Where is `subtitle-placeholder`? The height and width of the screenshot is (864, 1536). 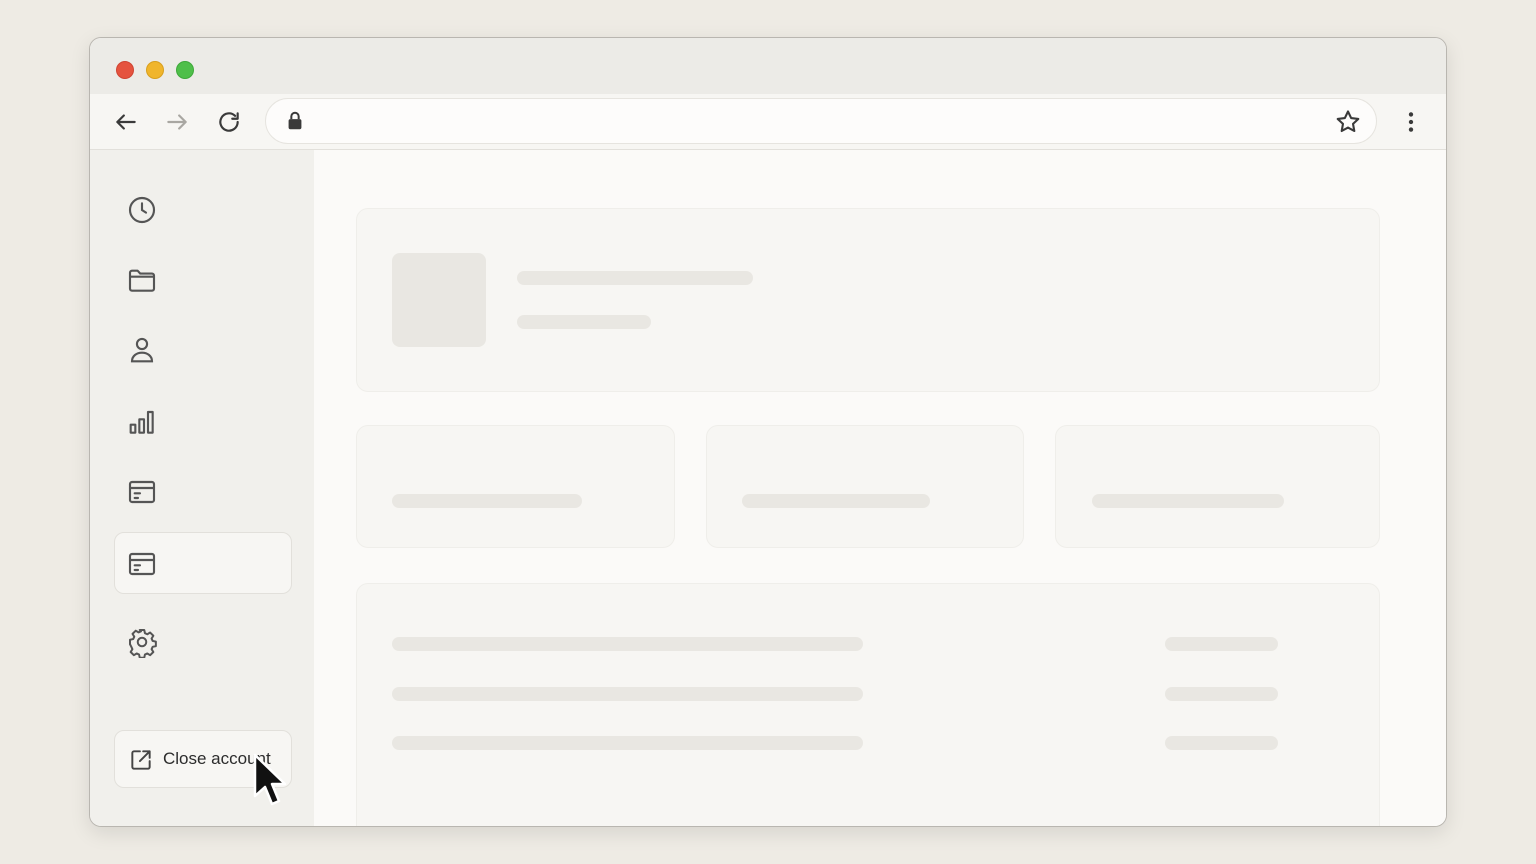
subtitle-placeholder is located at coordinates (584, 322).